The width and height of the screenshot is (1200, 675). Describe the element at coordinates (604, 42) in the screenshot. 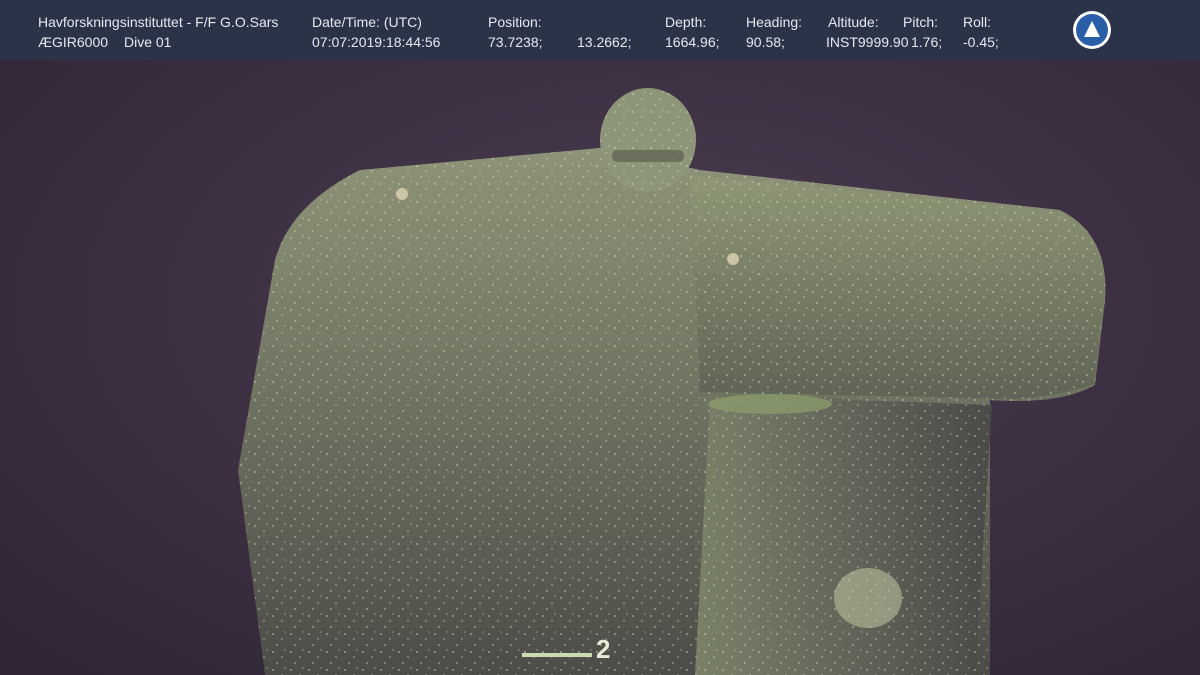

I see `longitude-value: 13.2662;` at that location.